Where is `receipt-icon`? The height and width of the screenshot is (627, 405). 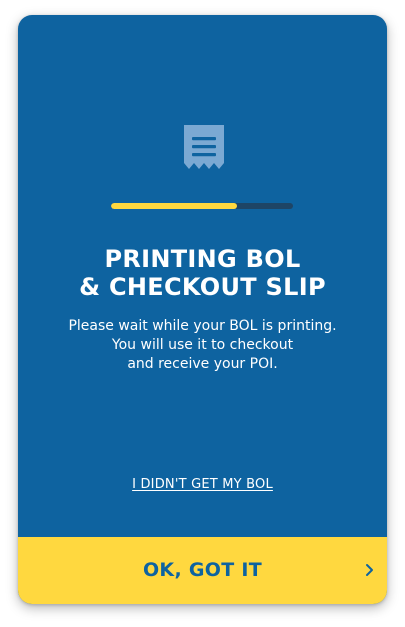 receipt-icon is located at coordinates (204, 147).